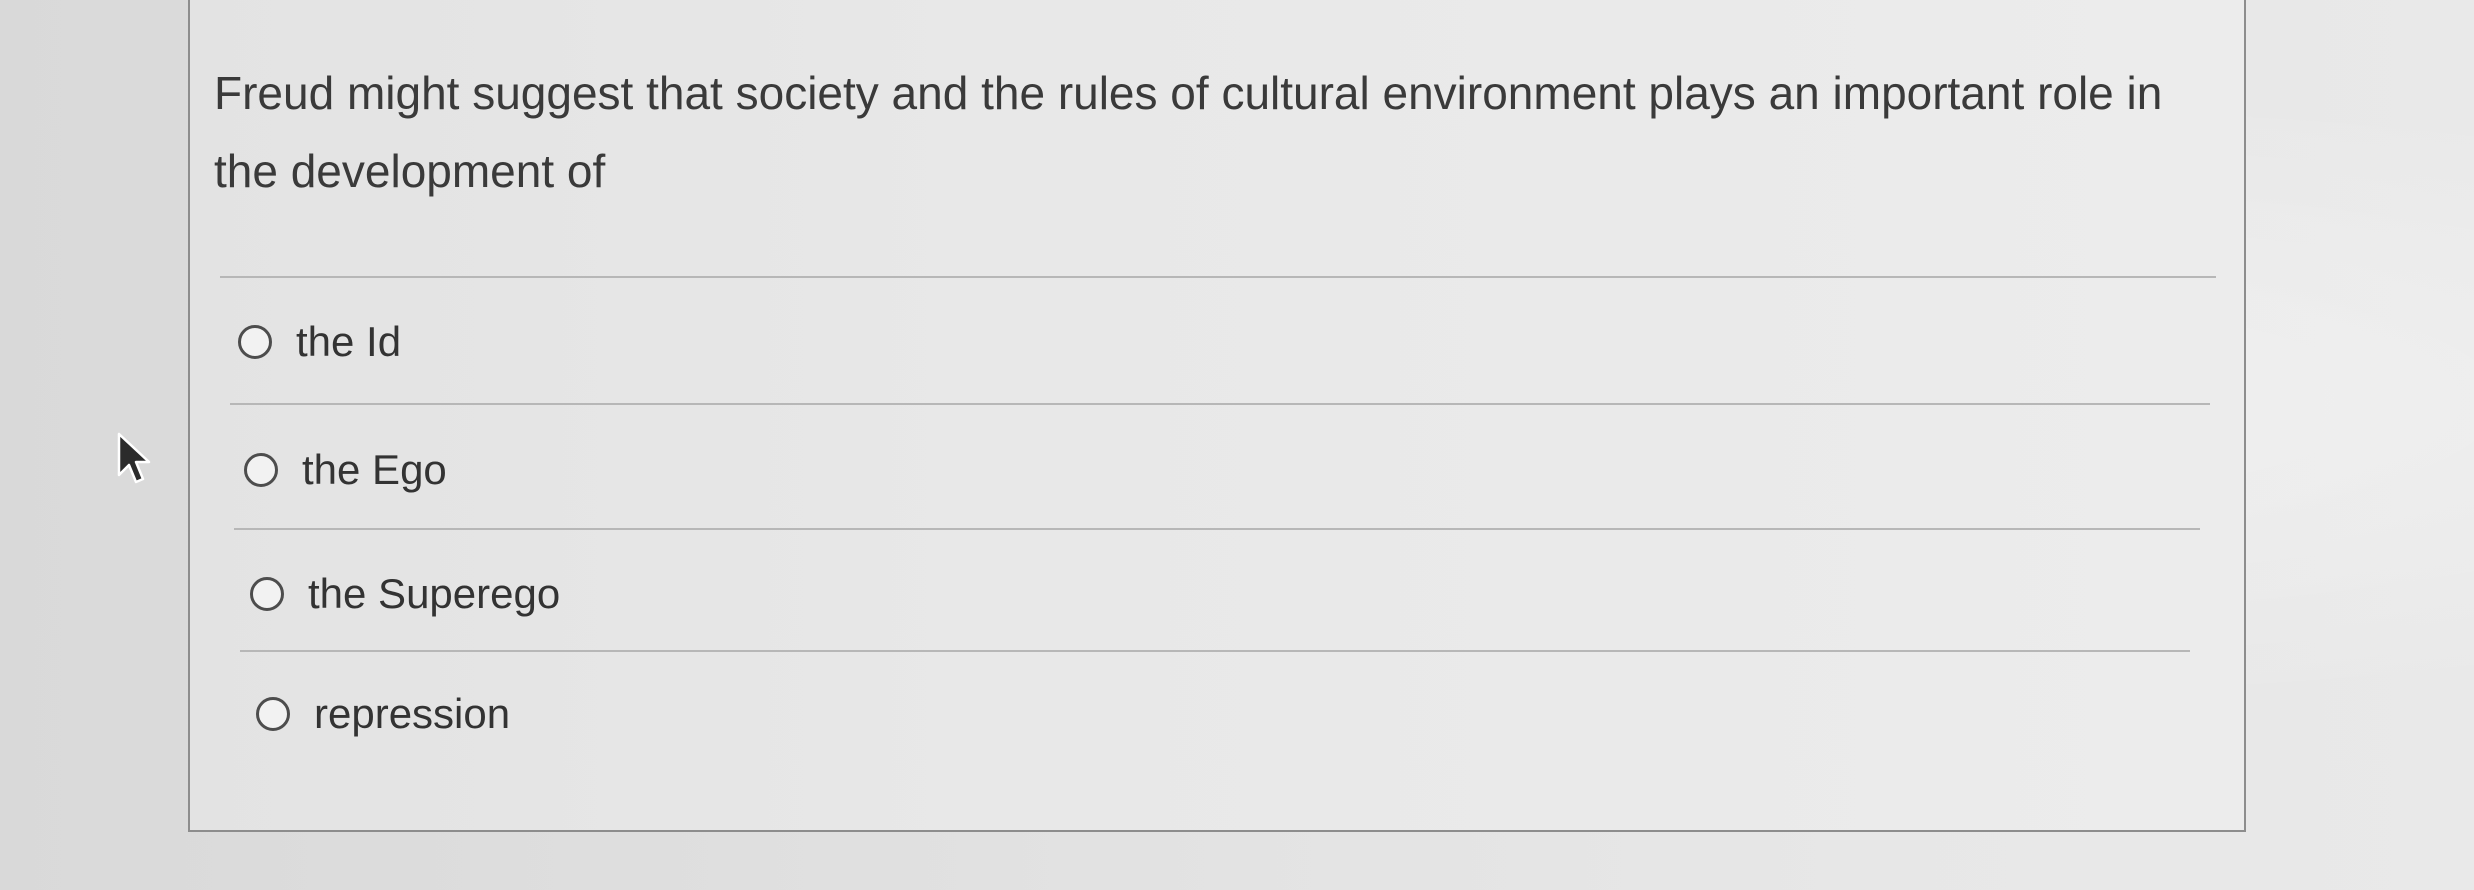 The width and height of the screenshot is (2474, 890). I want to click on answer-option-repression: repression, so click(383, 714).